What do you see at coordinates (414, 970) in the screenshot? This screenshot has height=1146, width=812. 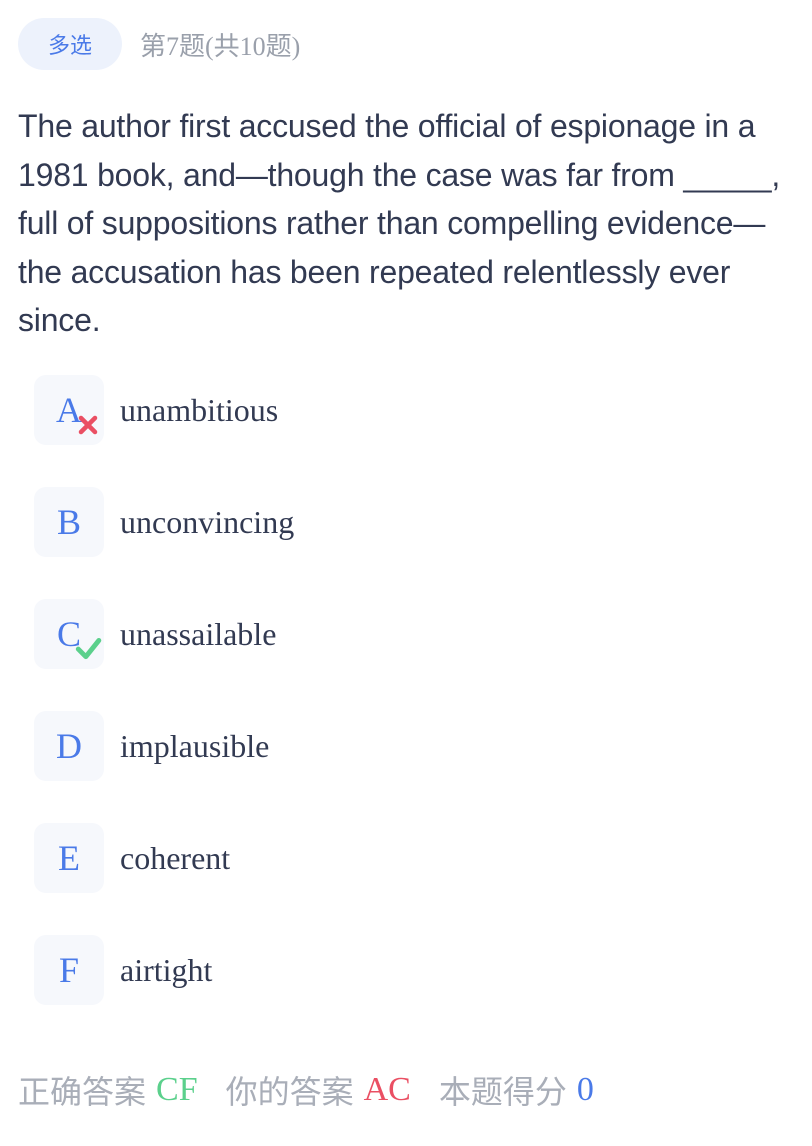 I see `option-f: F airtight` at bounding box center [414, 970].